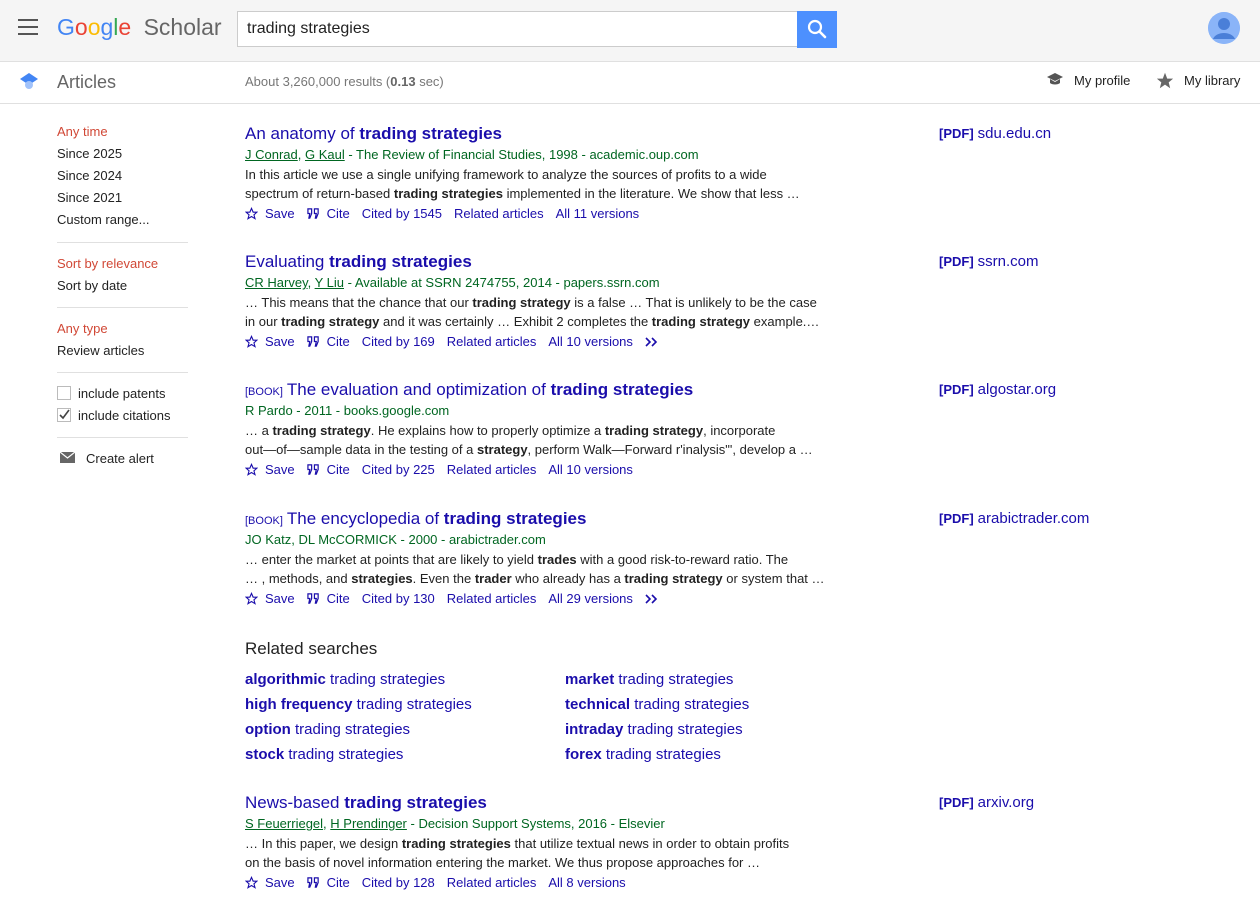 Image resolution: width=1260 pixels, height=911 pixels. What do you see at coordinates (325, 154) in the screenshot?
I see `author-link: G Kaul` at bounding box center [325, 154].